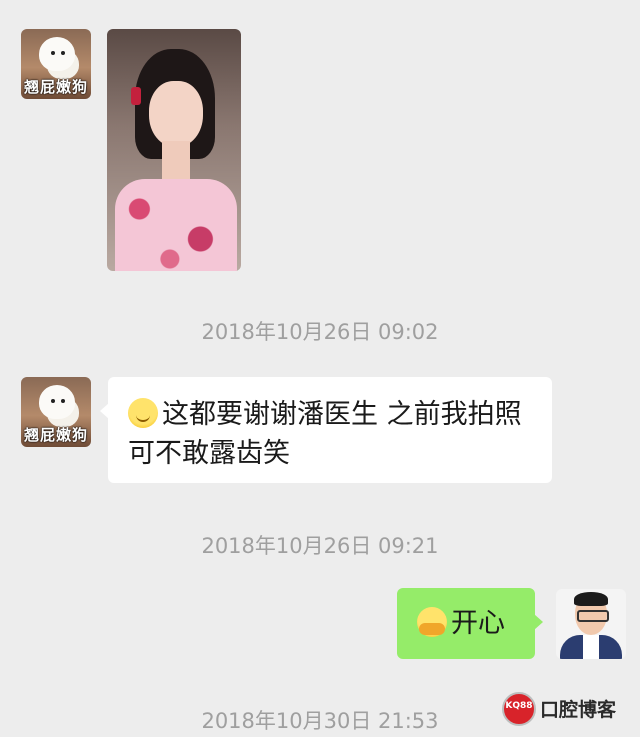 The height and width of the screenshot is (737, 640). Describe the element at coordinates (320, 546) in the screenshot. I see `timestamp: 2018年10月26日 09:21` at that location.